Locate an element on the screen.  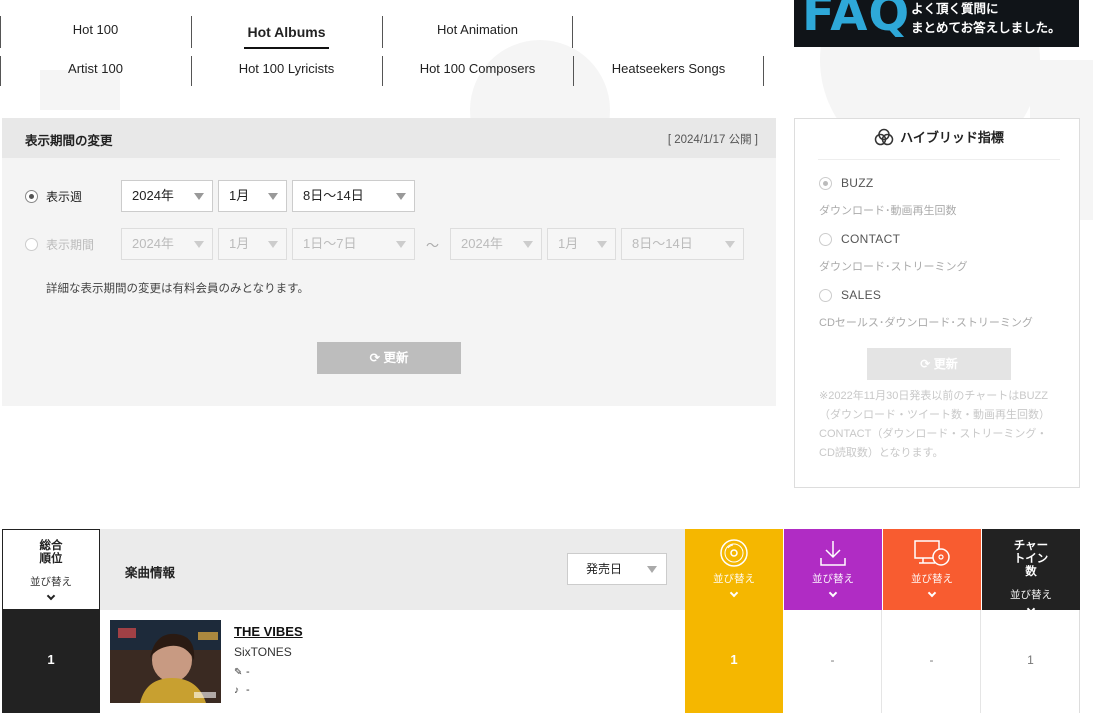
hybrid-option-buzz: BUZZ is located at coordinates (846, 183).